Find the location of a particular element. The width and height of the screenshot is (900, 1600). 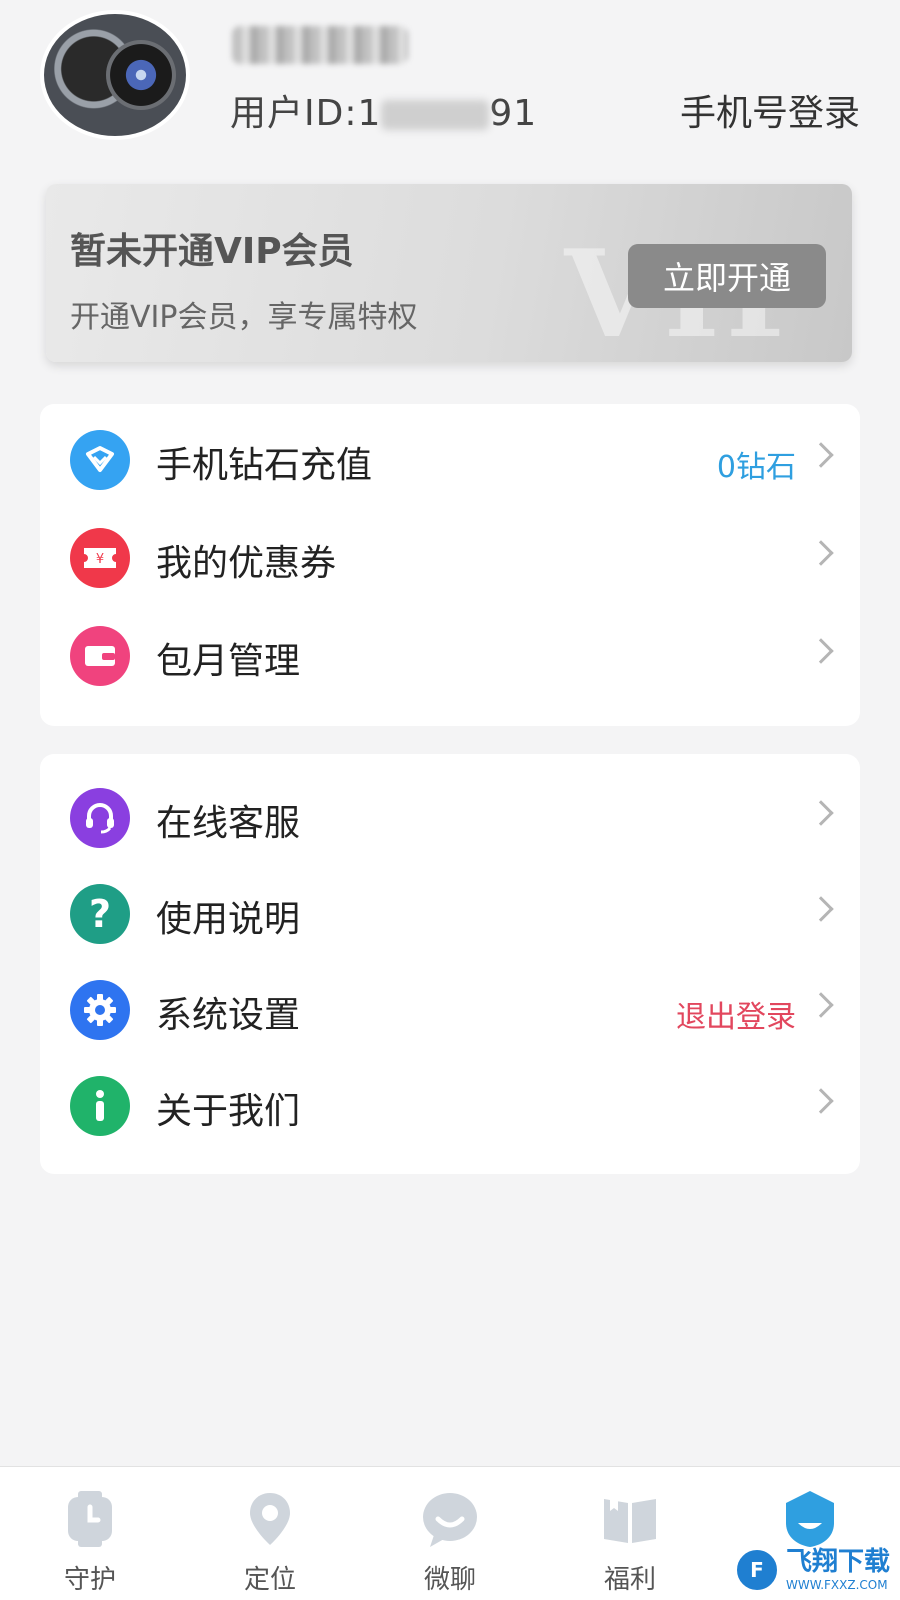

phone-login-link: 手机号登录 is located at coordinates (770, 110).